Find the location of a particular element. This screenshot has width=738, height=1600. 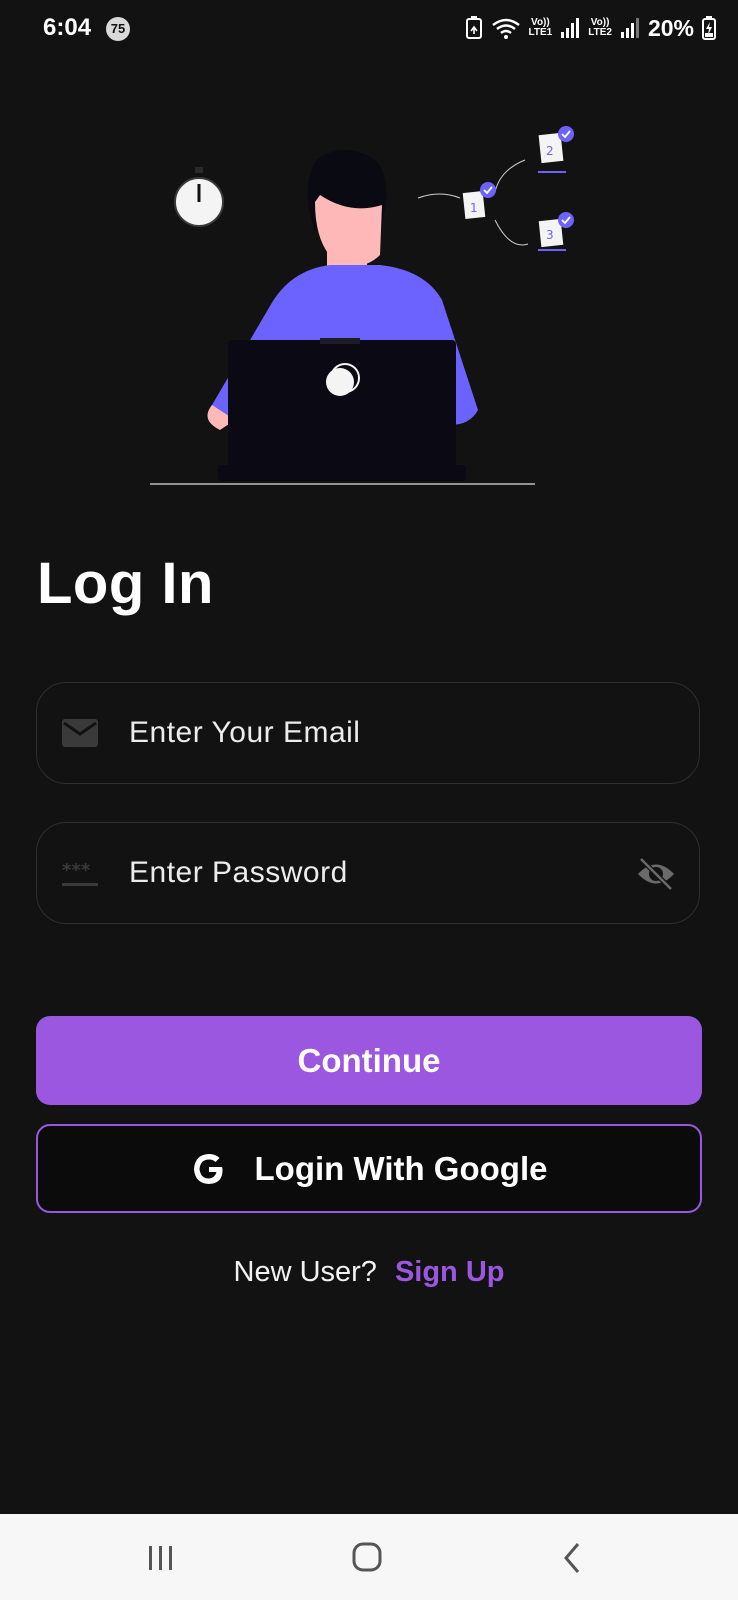

battery-charging-icon is located at coordinates (709, 28).